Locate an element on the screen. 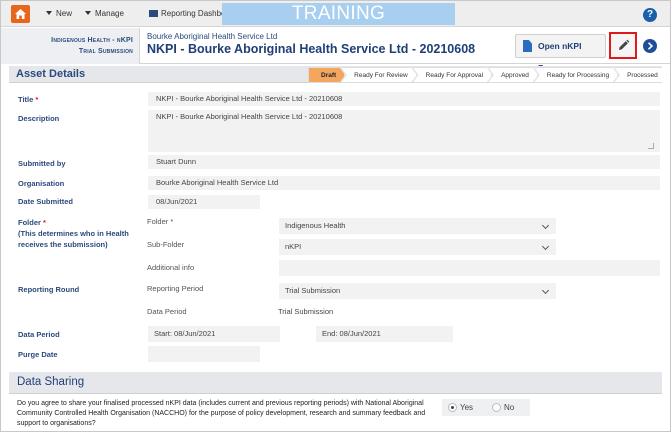 The image size is (671, 432). edit-button is located at coordinates (623, 45).